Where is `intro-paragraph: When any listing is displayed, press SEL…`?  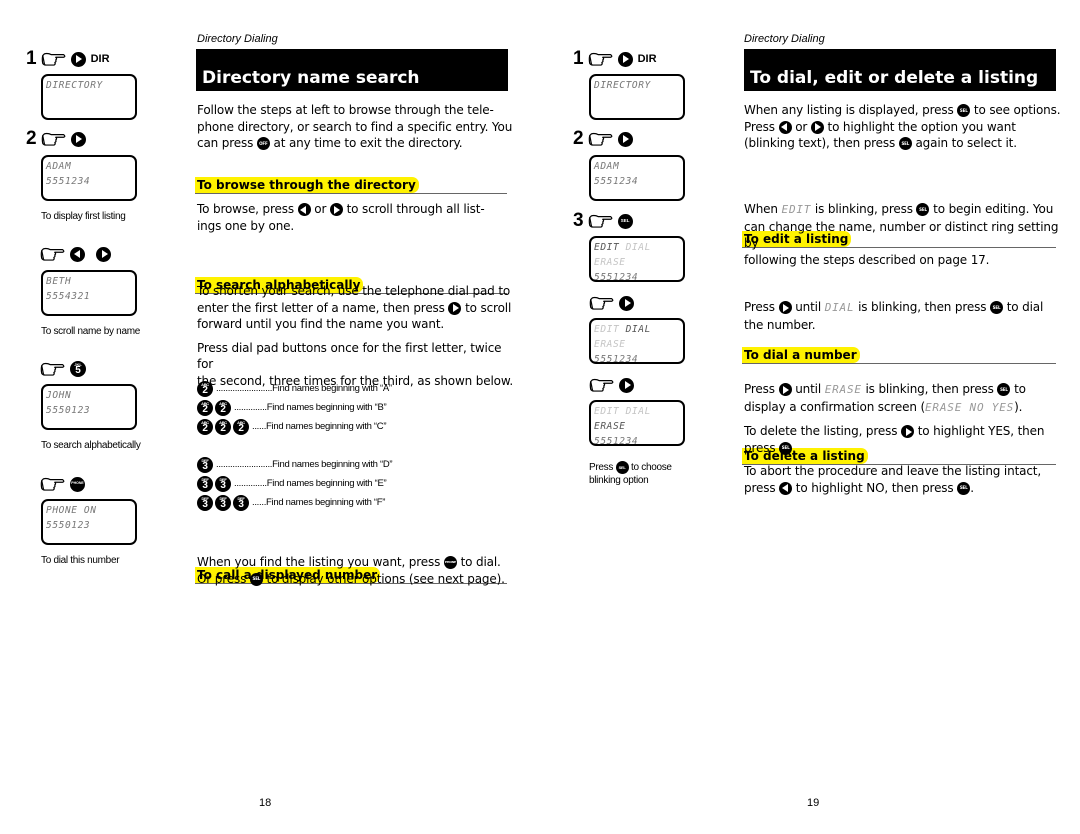 intro-paragraph: When any listing is displayed, press SEL… is located at coordinates (902, 126).